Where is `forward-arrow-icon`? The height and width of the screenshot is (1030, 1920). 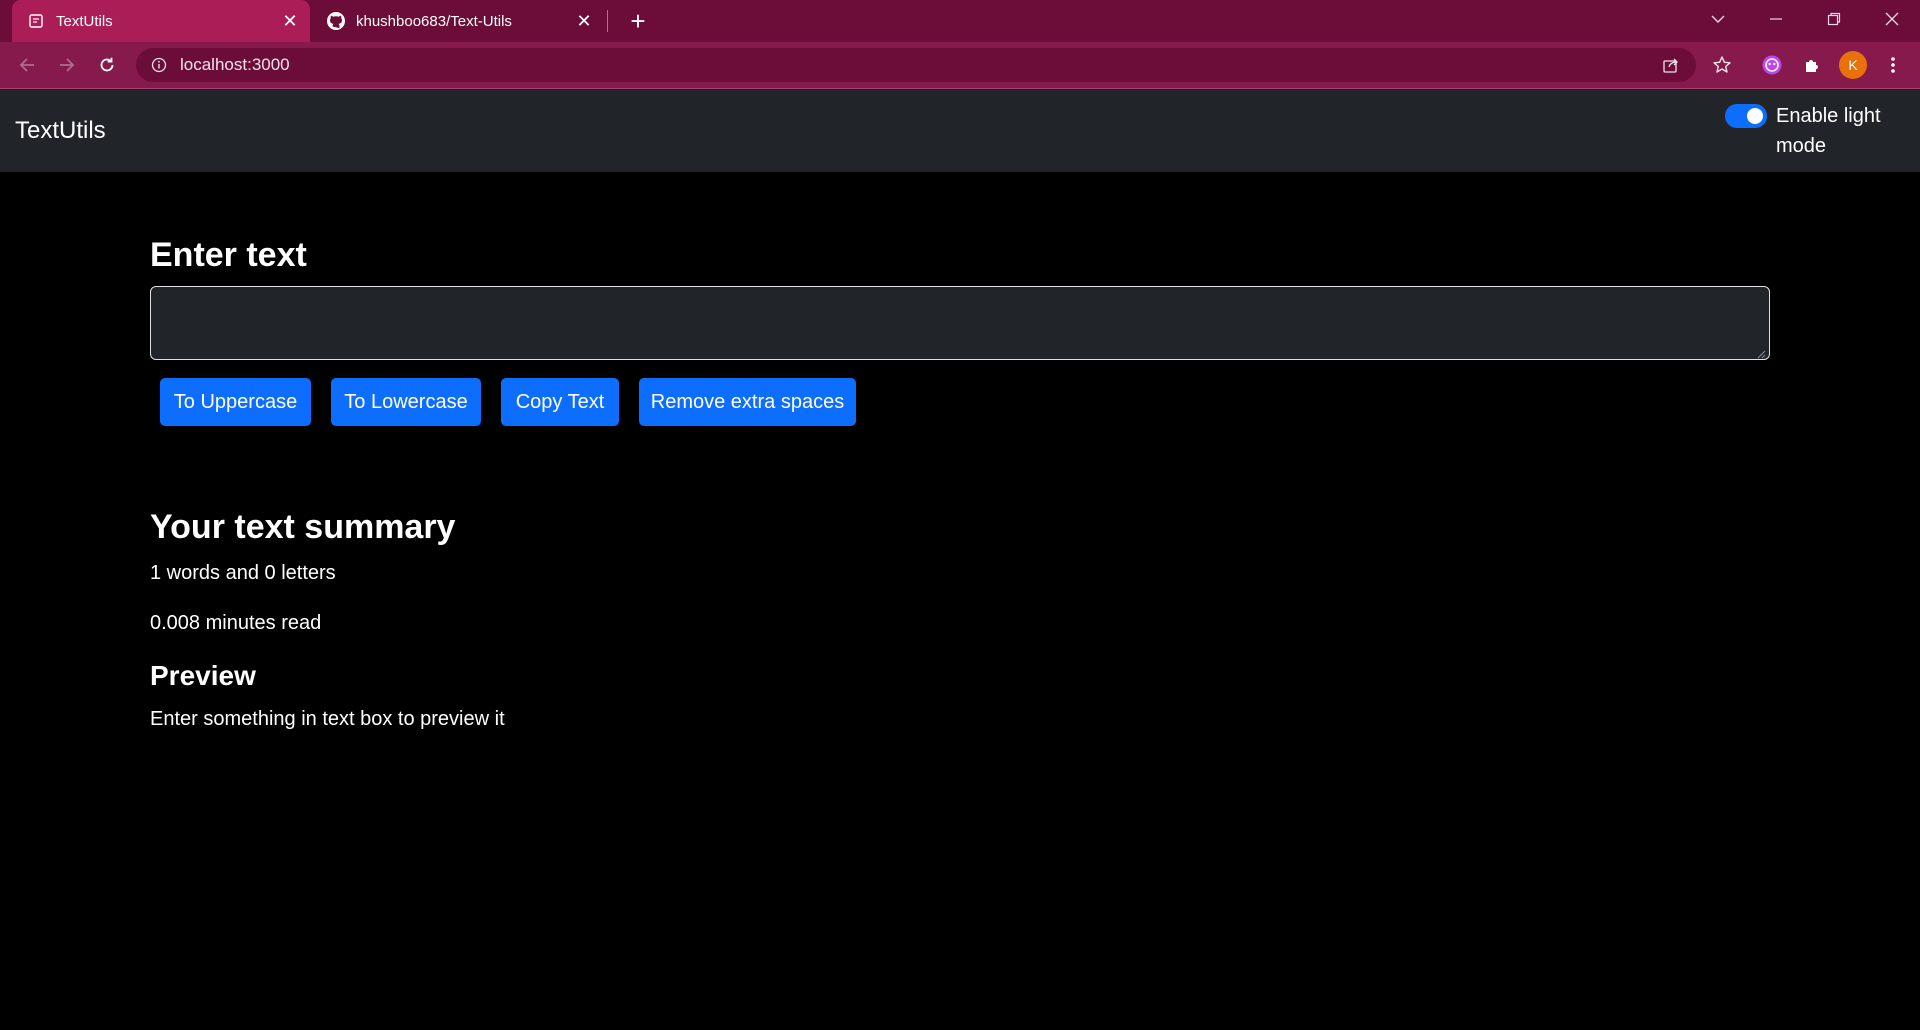 forward-arrow-icon is located at coordinates (67, 65).